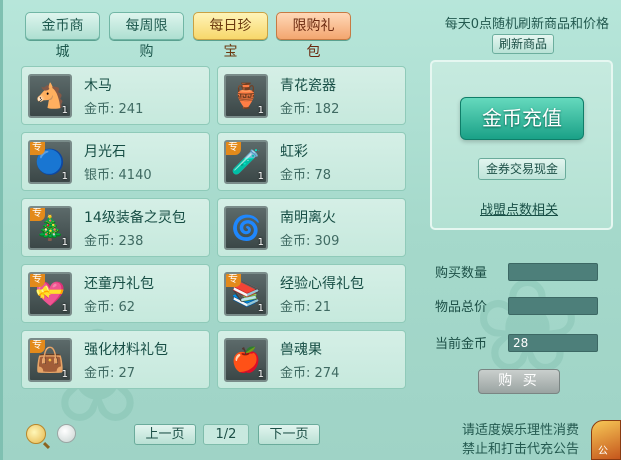 This screenshot has width=621, height=460. I want to click on item-slot: 🎄 专 1, so click(50, 228).